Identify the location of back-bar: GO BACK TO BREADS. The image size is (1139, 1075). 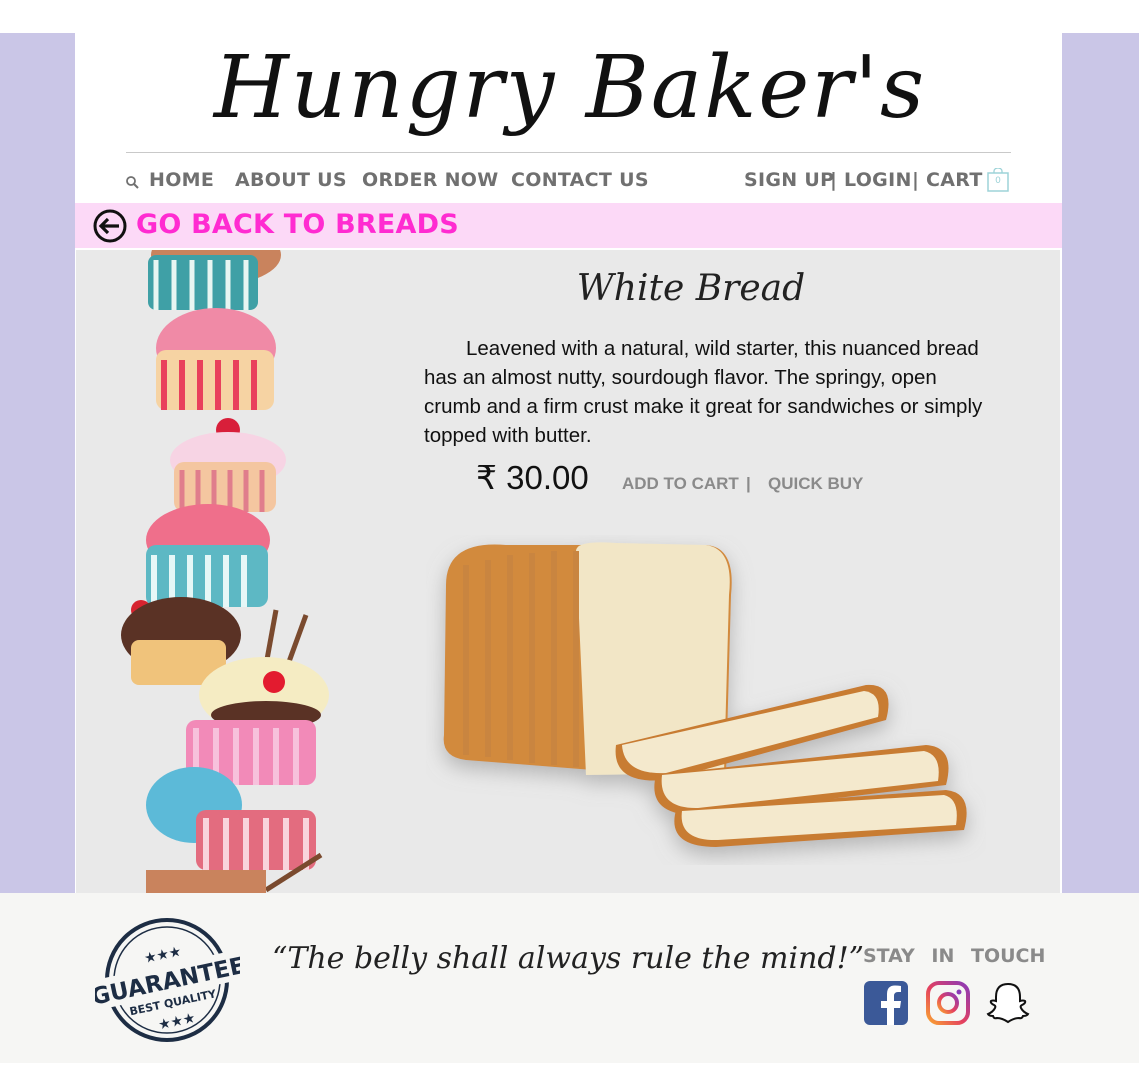
(568, 225).